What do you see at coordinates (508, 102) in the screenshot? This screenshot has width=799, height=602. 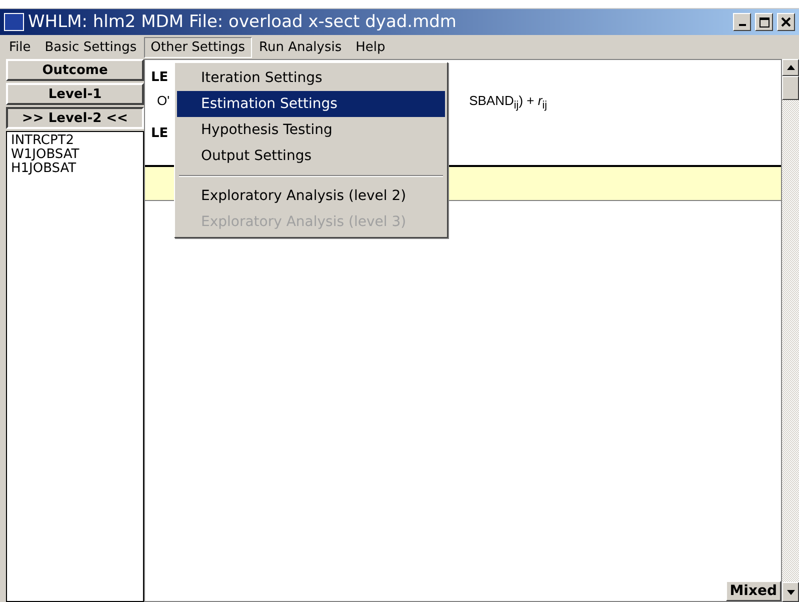 I see `equation-text: SBAND$_{ij}$) + r$_{ij}$` at bounding box center [508, 102].